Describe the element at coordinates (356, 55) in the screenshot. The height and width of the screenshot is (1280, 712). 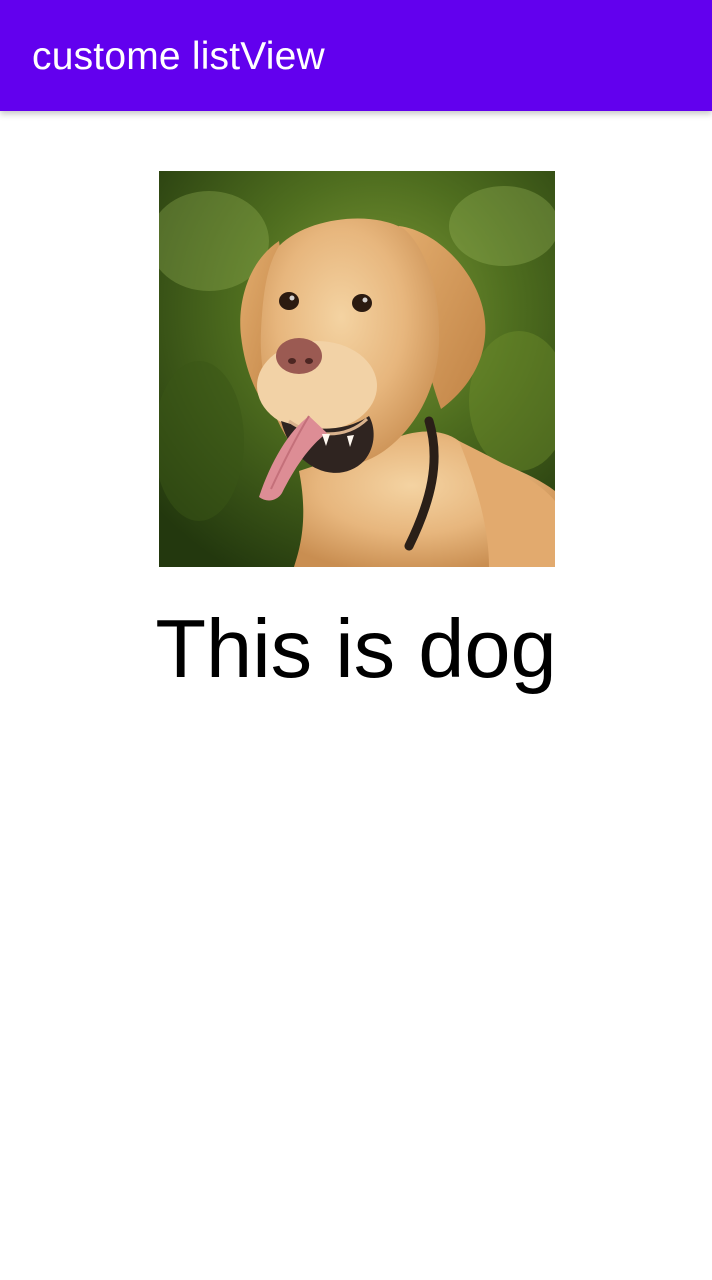
I see `app-bar: custome listView` at that location.